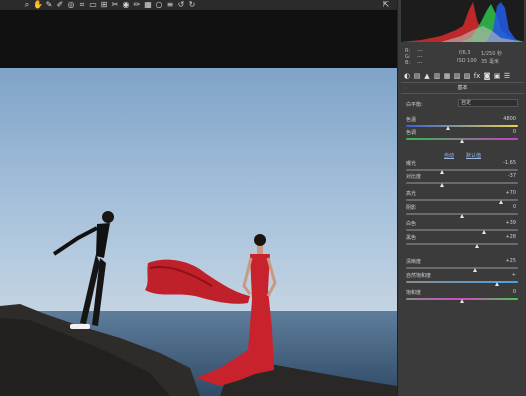 This screenshot has height=396, width=526. Describe the element at coordinates (473, 155) in the screenshot. I see `default-button: 默认值` at that location.